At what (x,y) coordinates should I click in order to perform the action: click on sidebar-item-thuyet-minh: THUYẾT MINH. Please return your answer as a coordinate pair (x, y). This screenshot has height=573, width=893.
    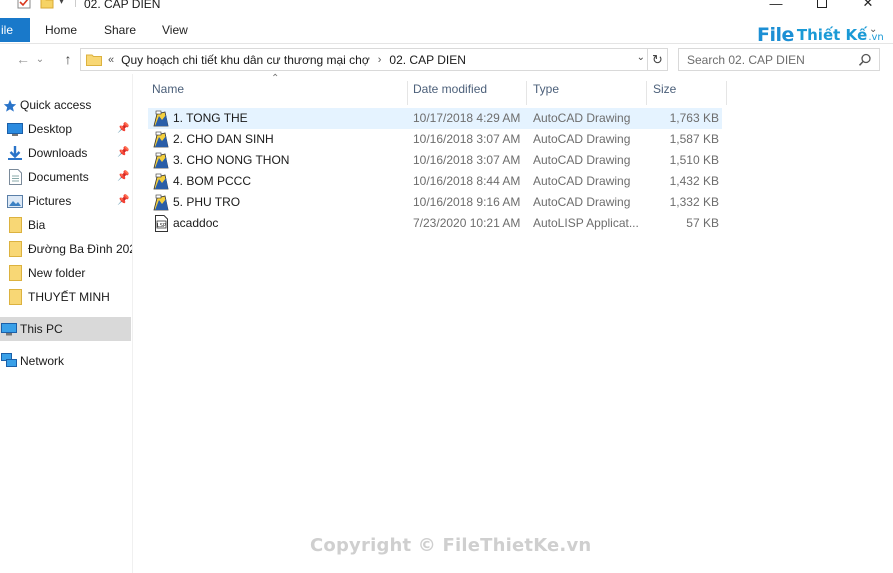
    Looking at the image, I should click on (65, 297).